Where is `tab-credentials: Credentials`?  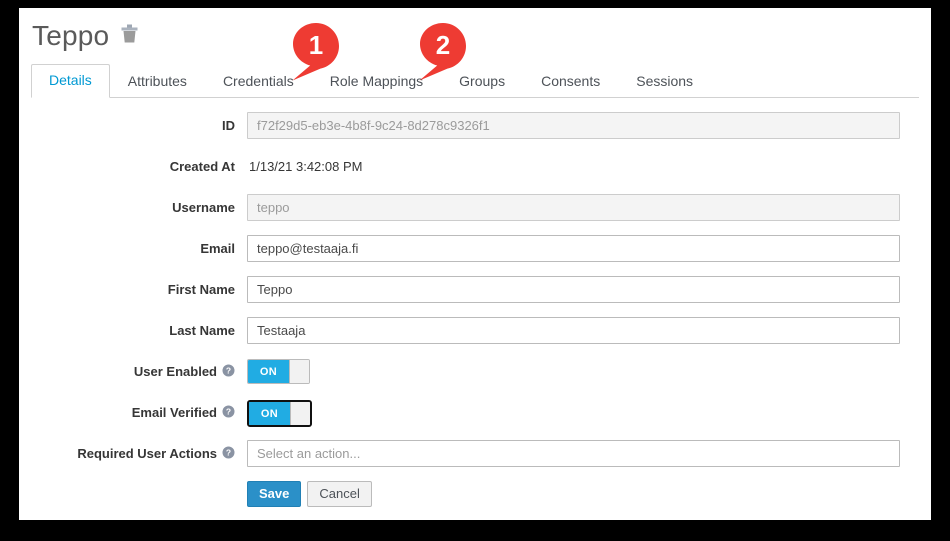
tab-credentials: Credentials is located at coordinates (258, 81).